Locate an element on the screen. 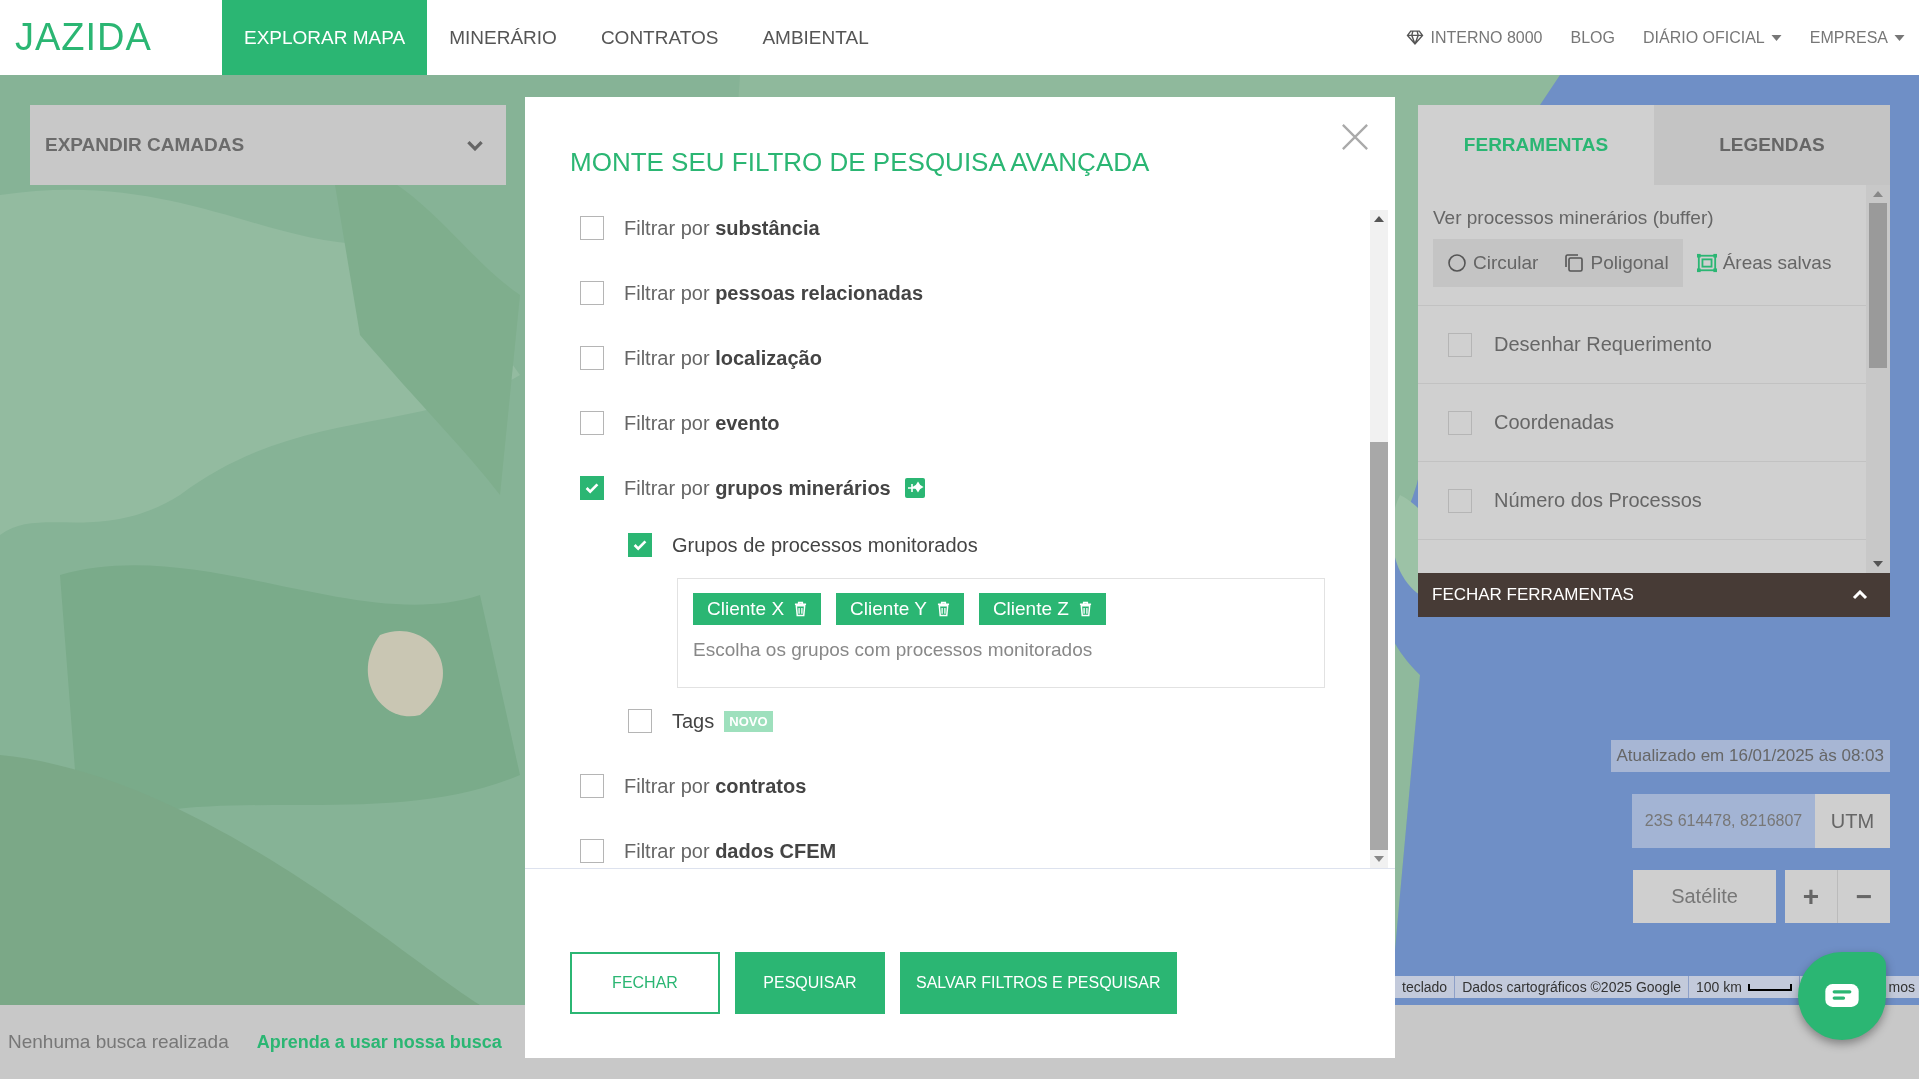 Image resolution: width=1919 pixels, height=1079 pixels. section-heading: Ver processos minerários (buffer) is located at coordinates (1573, 218).